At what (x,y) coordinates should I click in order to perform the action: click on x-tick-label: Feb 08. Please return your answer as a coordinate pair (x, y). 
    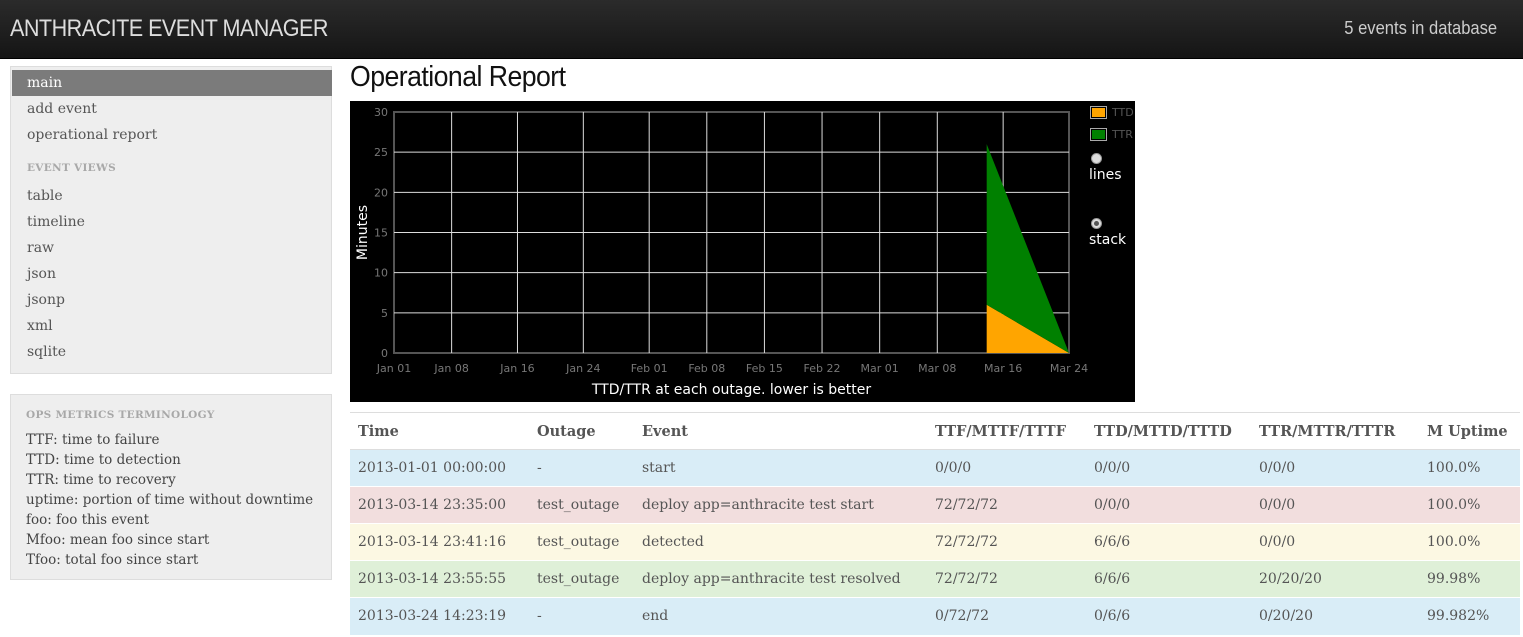
    Looking at the image, I should click on (706, 368).